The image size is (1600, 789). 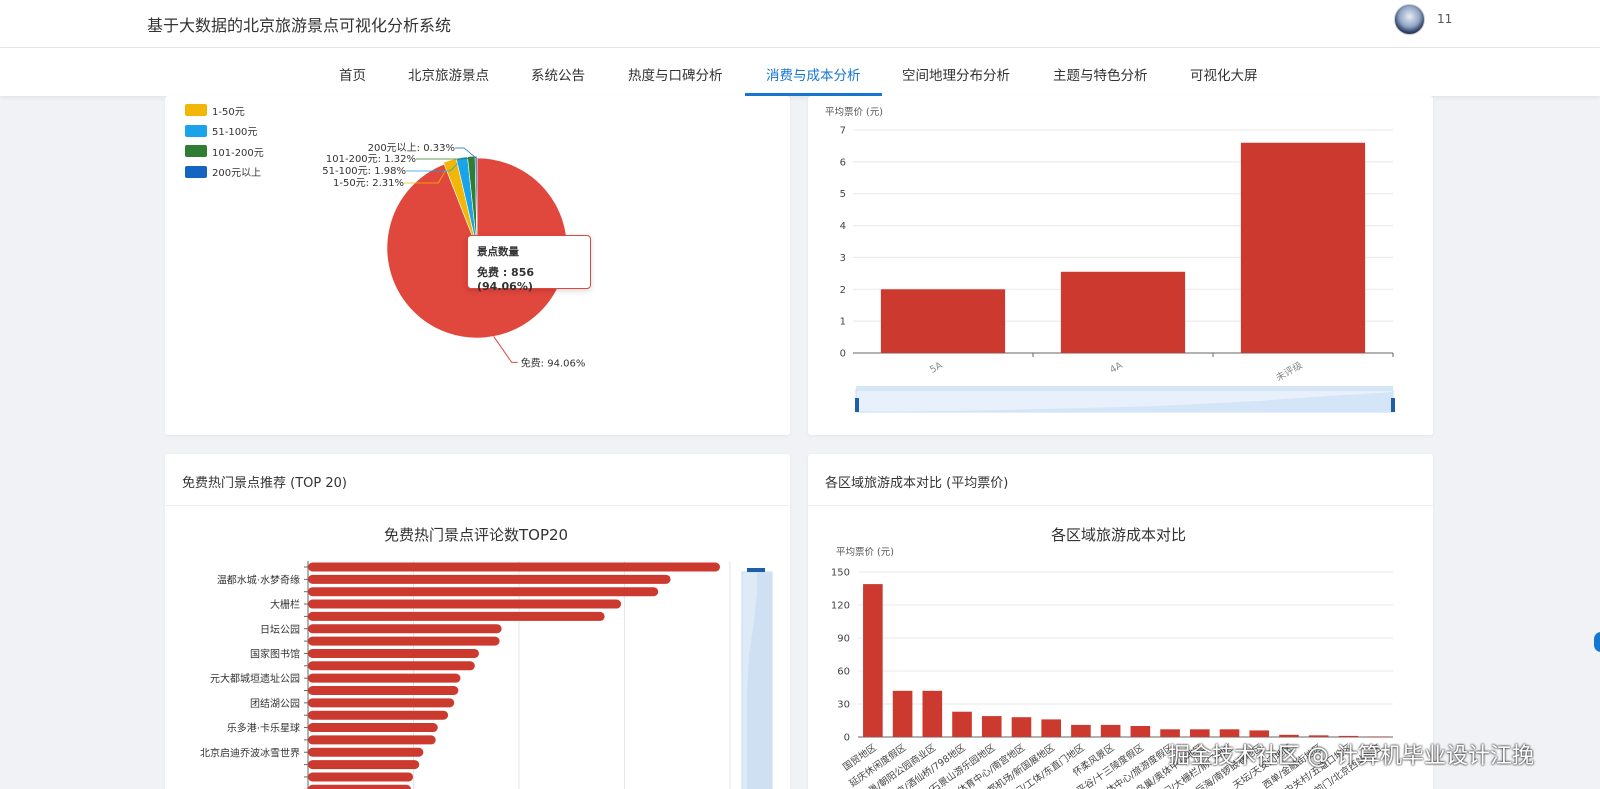 What do you see at coordinates (285, 604) in the screenshot?
I see `y-tick-label: 大栅栏` at bounding box center [285, 604].